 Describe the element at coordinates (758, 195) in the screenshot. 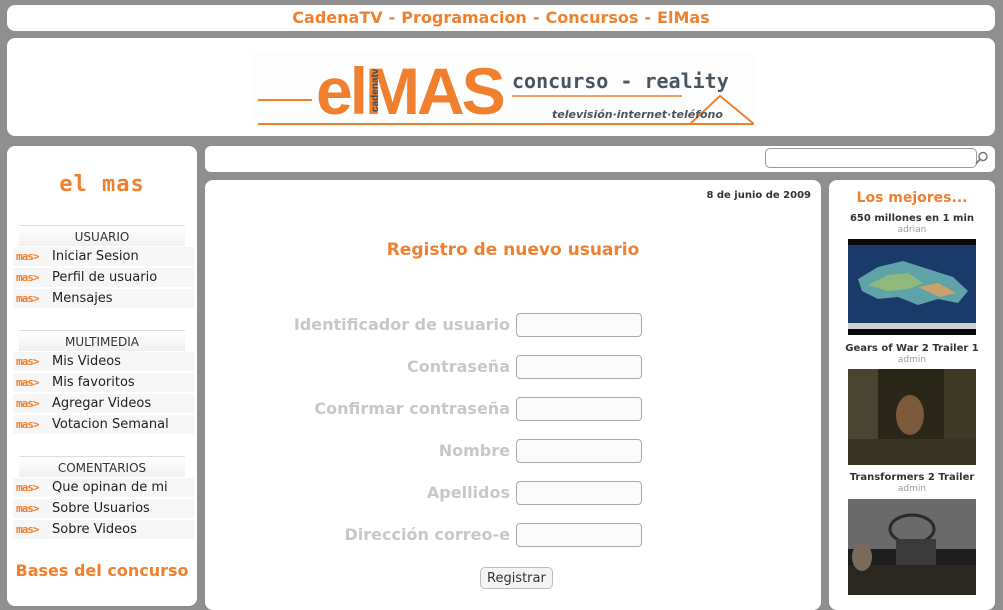

I see `current-date: 8 de junio de 2009` at that location.